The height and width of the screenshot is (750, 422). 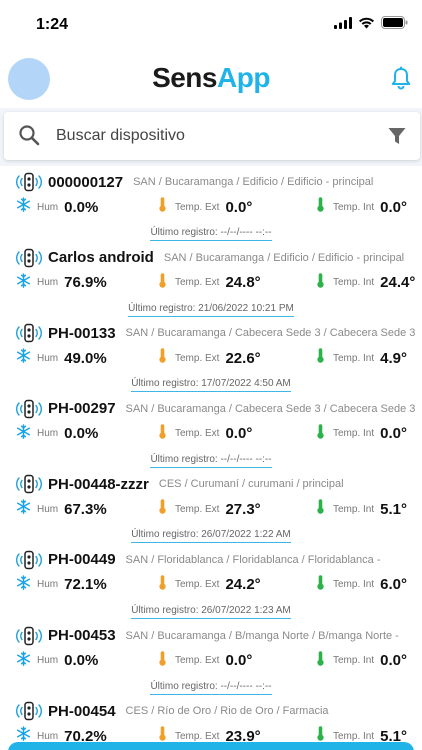 What do you see at coordinates (243, 509) in the screenshot?
I see `temp-ext-value: 27.3°` at bounding box center [243, 509].